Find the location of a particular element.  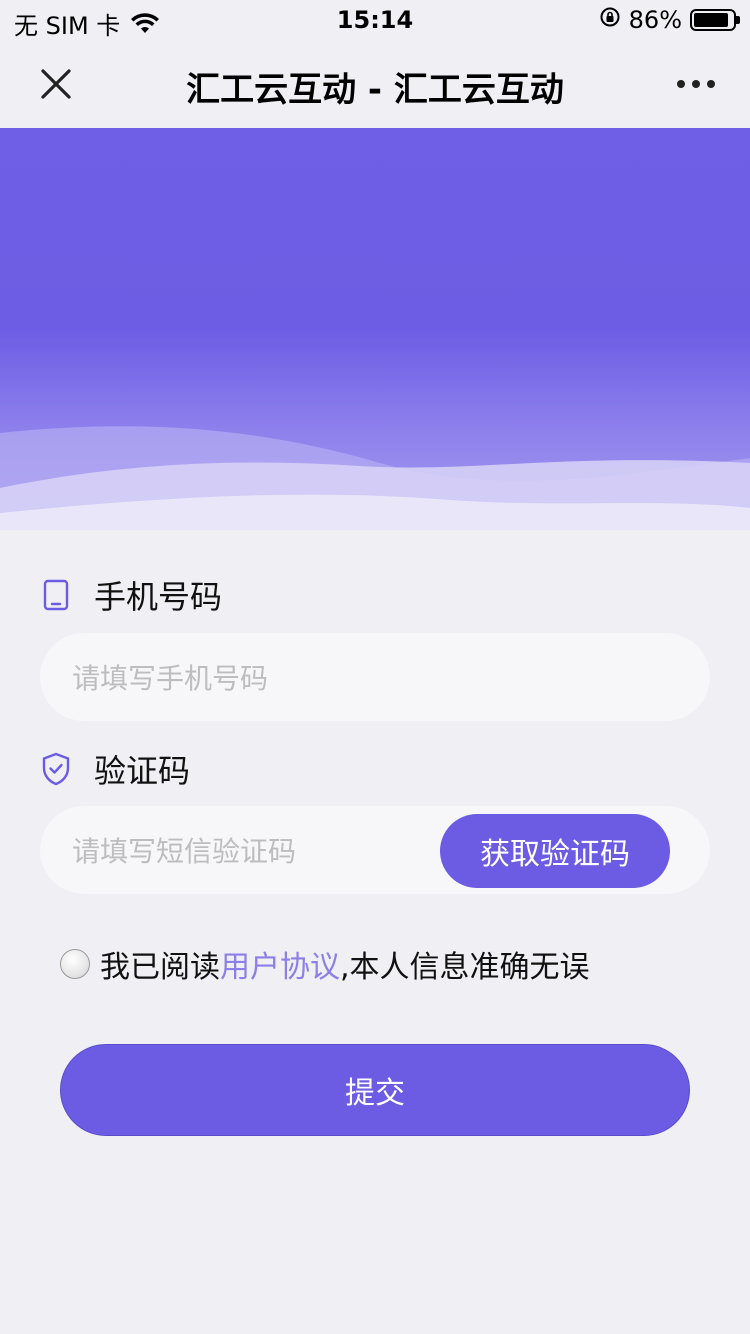

agreement-prefix: 我已阅读 is located at coordinates (160, 967).